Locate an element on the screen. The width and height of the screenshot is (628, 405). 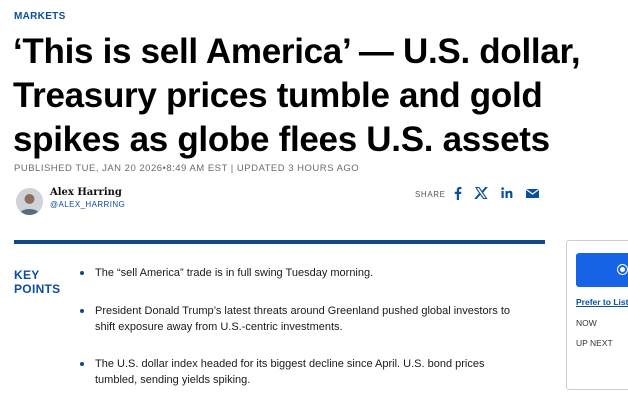
headline-line-2: Treasury prices tumble and gold is located at coordinates (278, 95).